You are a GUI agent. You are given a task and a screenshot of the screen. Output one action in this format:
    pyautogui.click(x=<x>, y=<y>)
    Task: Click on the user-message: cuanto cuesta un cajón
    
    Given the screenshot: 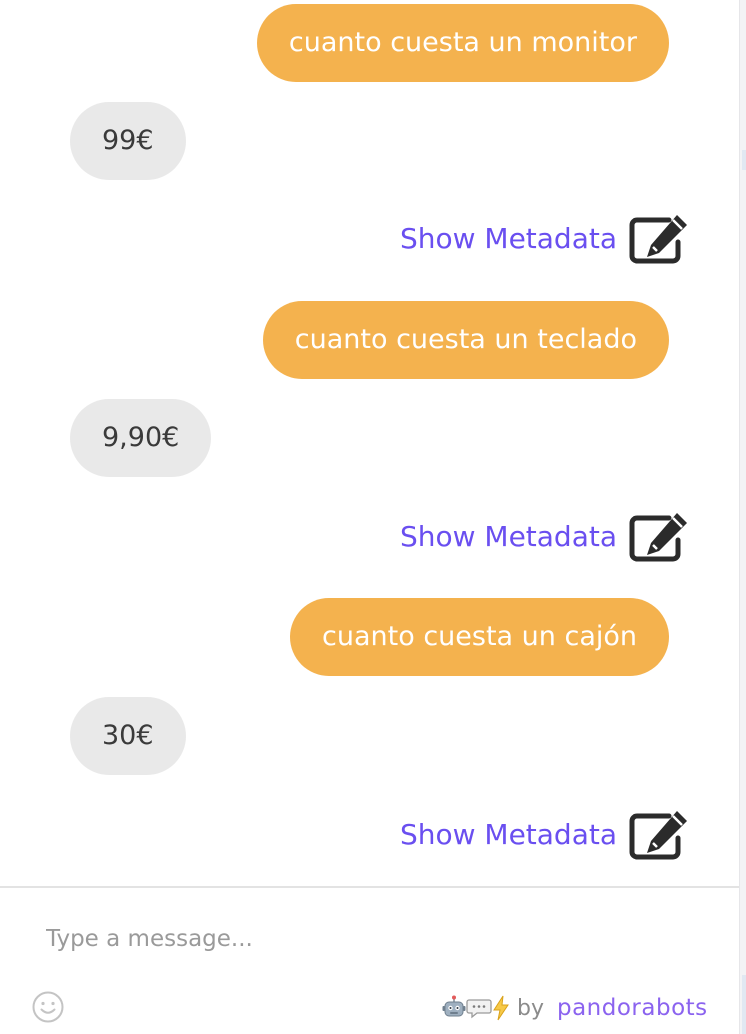 What is the action you would take?
    pyautogui.click(x=479, y=637)
    